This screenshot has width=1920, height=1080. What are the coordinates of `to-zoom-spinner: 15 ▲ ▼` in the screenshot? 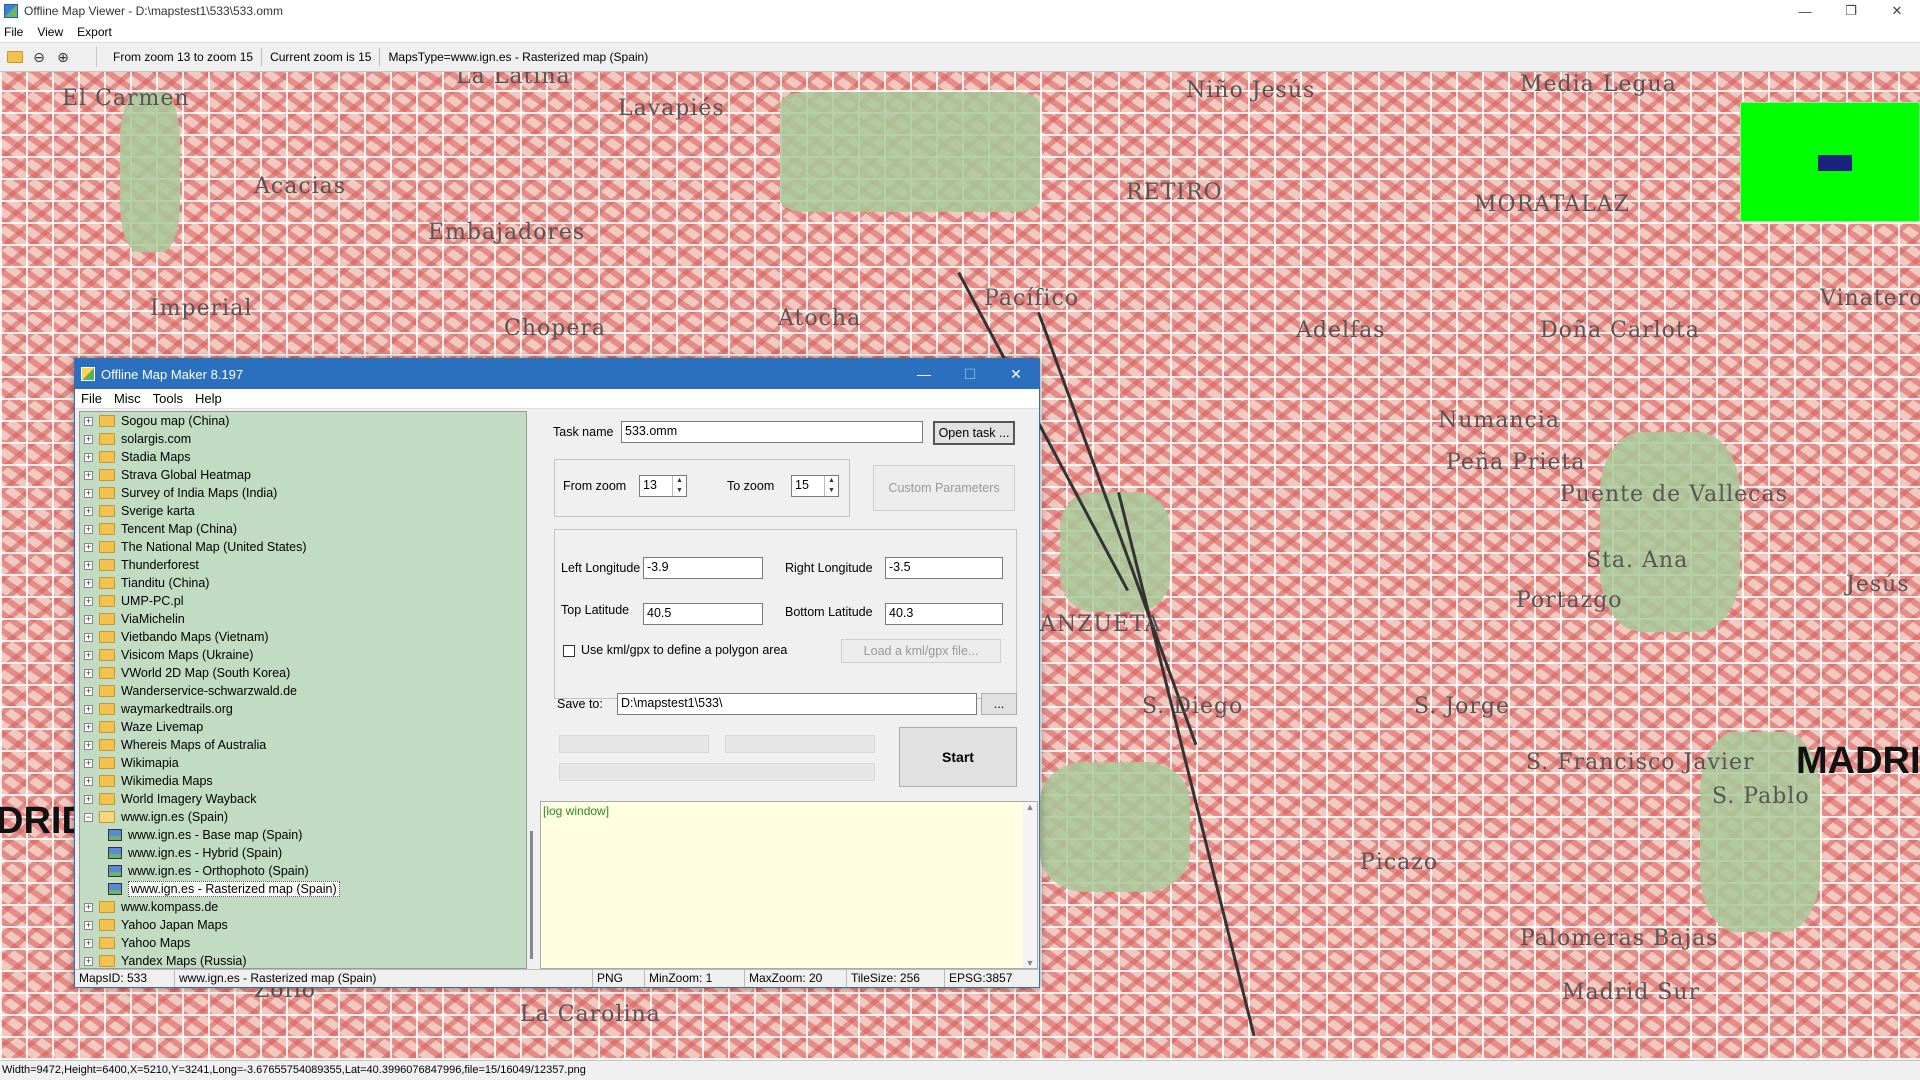 It's located at (815, 486).